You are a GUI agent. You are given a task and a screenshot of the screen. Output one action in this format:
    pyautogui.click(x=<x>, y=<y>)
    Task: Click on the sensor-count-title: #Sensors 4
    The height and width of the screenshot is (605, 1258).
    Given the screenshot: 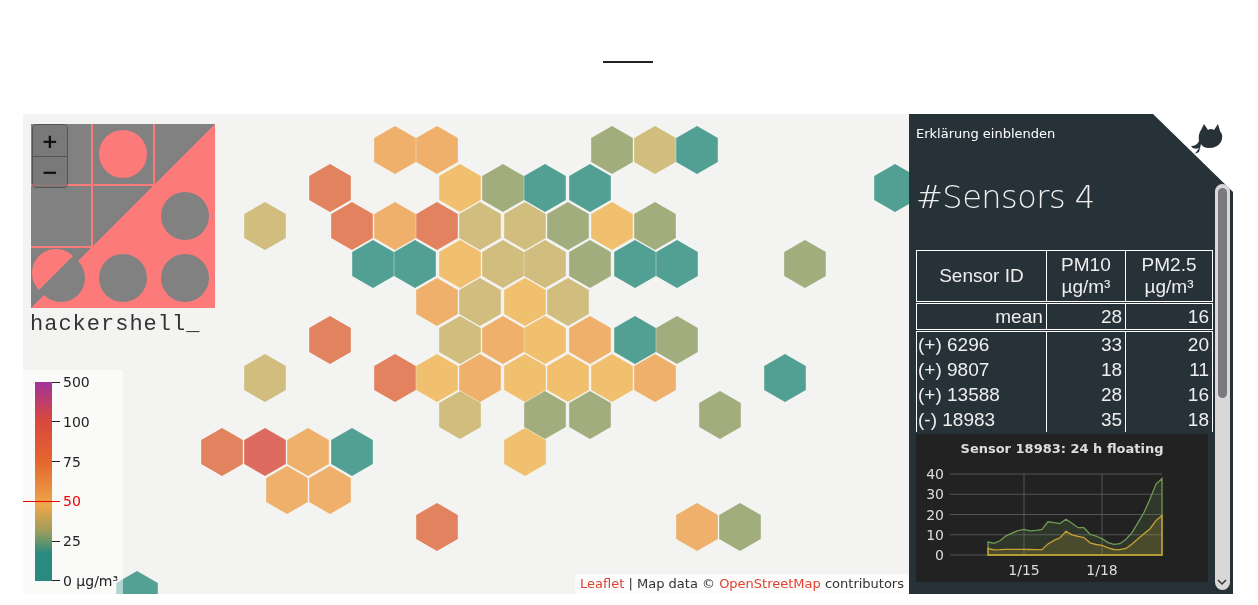 What is the action you would take?
    pyautogui.click(x=1005, y=197)
    